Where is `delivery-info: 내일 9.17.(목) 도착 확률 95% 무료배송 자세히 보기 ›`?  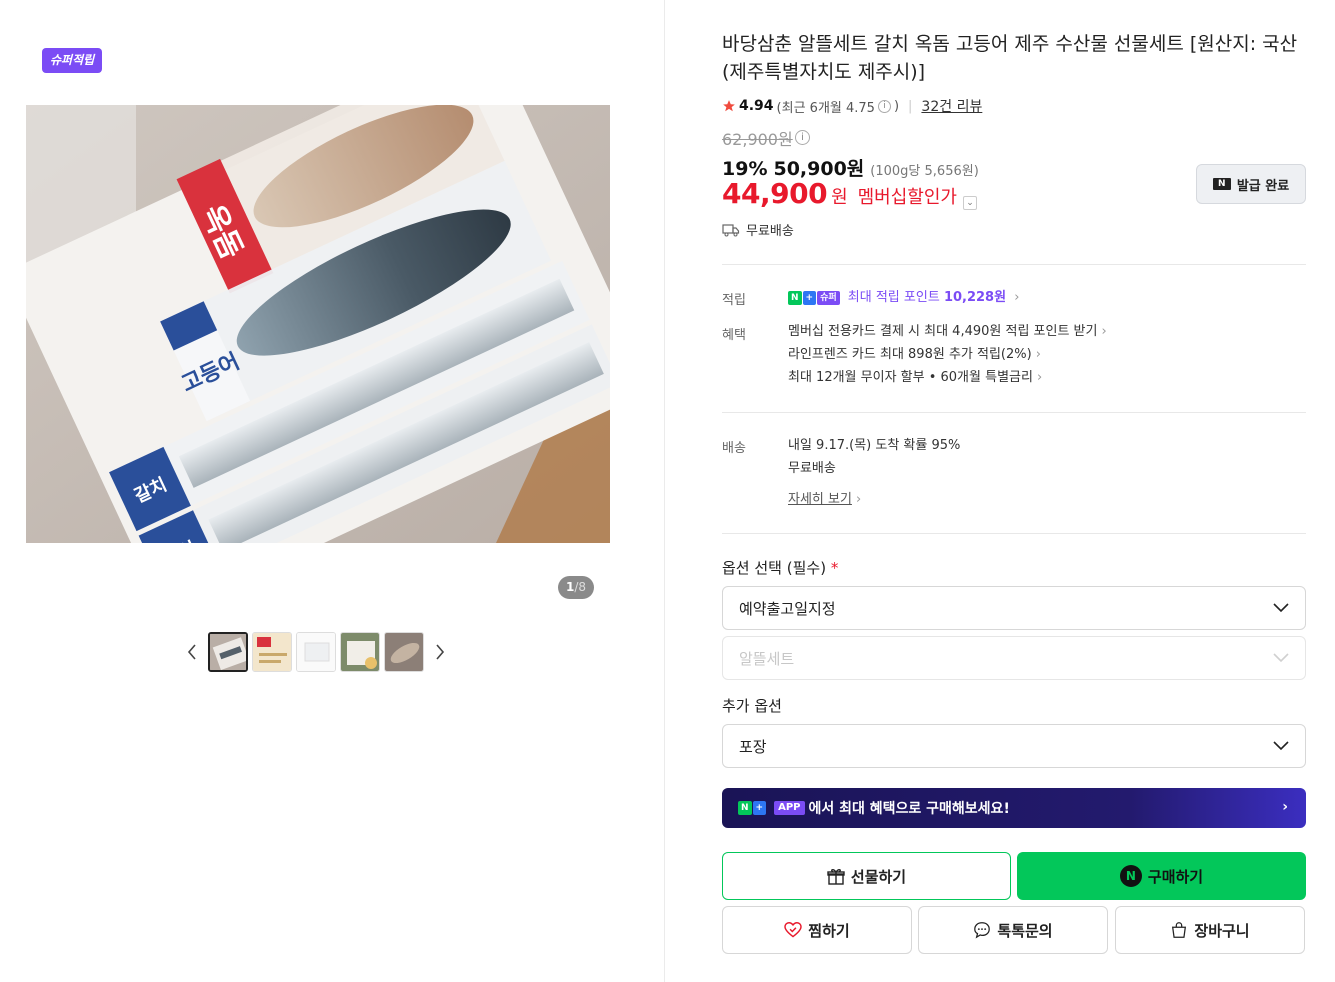
delivery-info: 내일 9.17.(목) 도착 확률 95% 무료배송 자세히 보기 › is located at coordinates (874, 472).